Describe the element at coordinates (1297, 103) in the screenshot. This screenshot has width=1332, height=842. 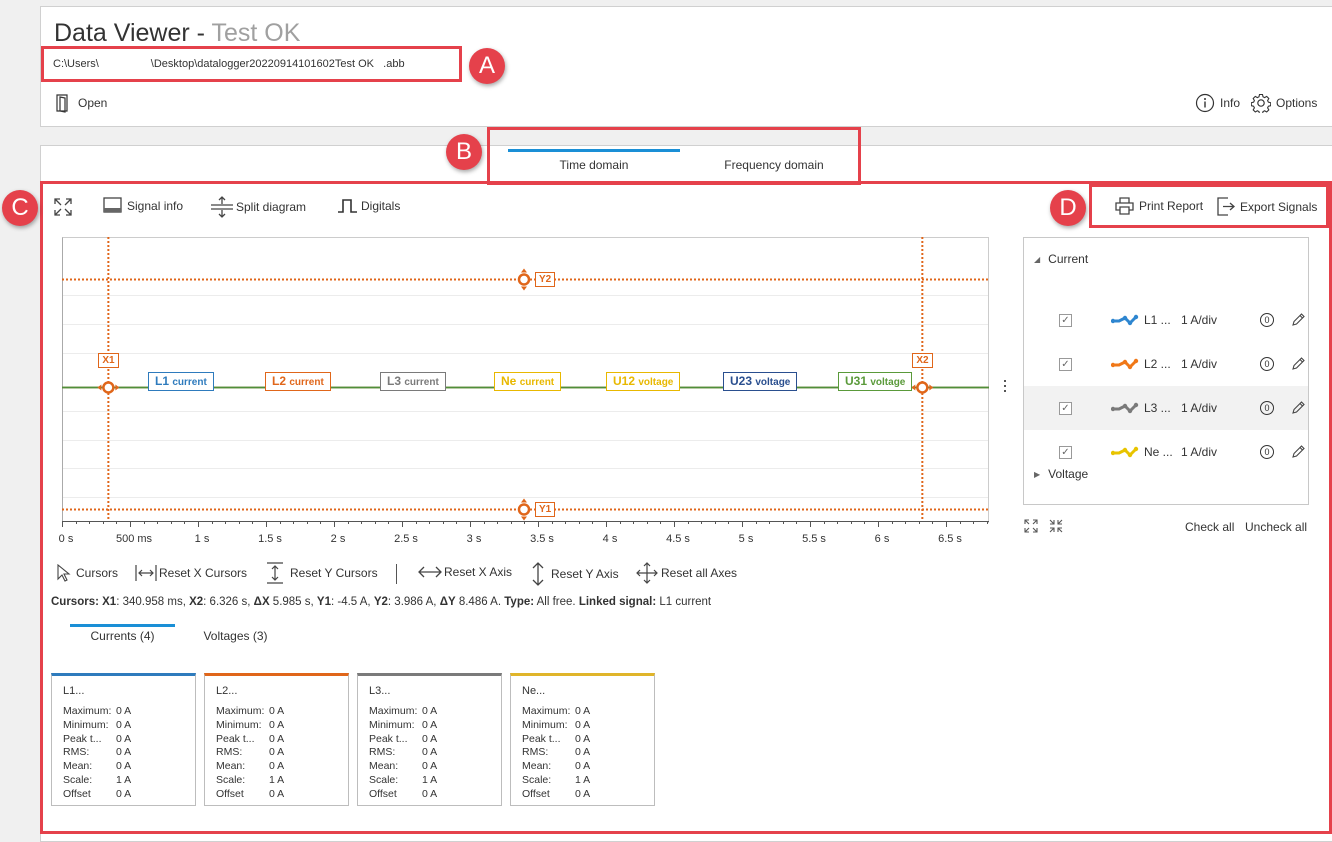
I see `options-label: Options` at that location.